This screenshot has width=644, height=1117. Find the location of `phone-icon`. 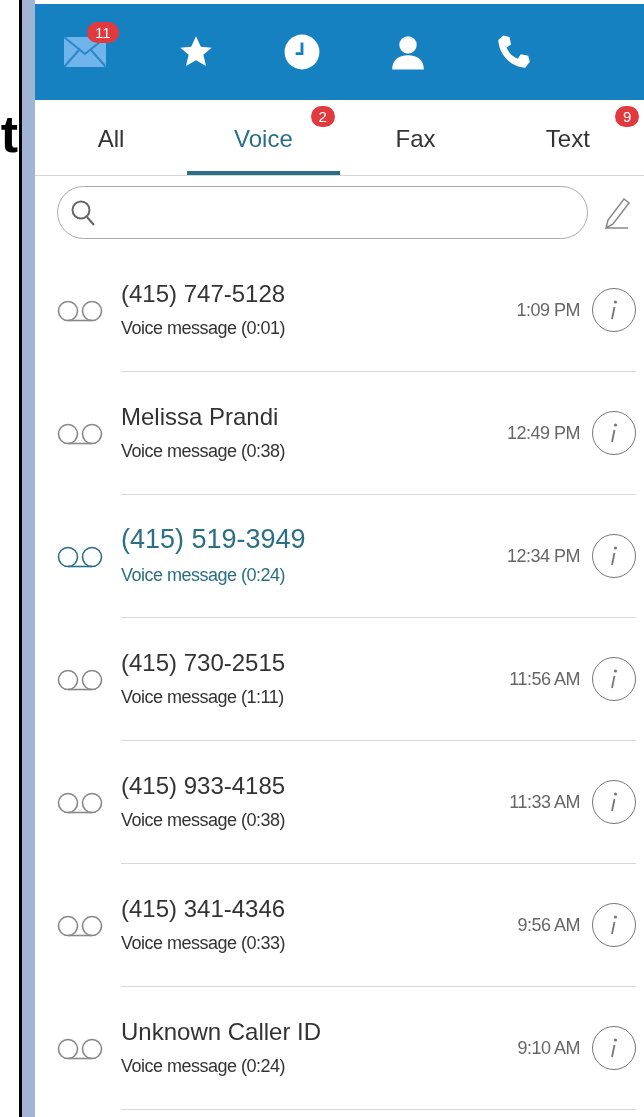

phone-icon is located at coordinates (514, 52).